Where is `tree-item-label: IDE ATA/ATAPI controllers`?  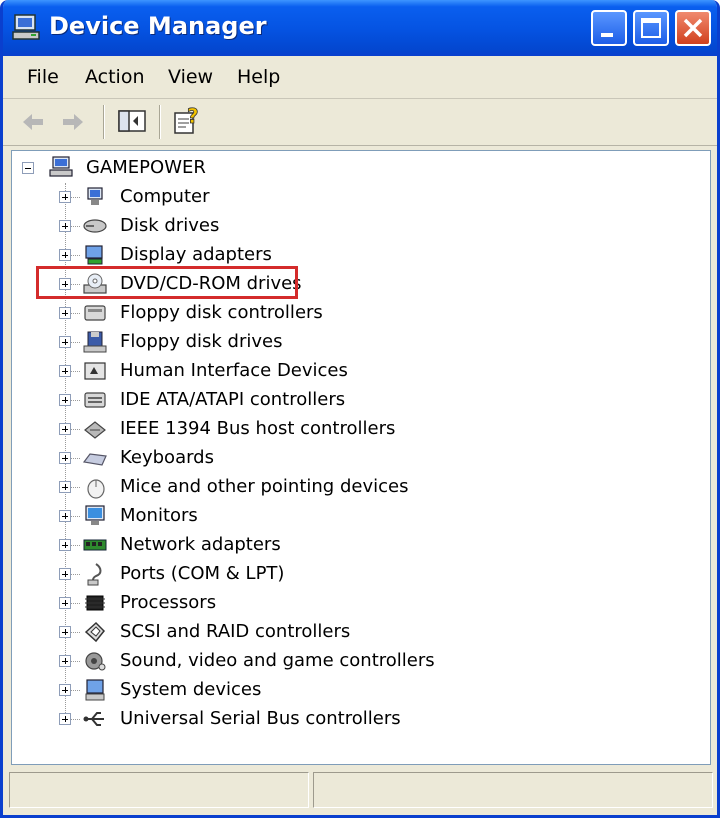 tree-item-label: IDE ATA/ATAPI controllers is located at coordinates (233, 399).